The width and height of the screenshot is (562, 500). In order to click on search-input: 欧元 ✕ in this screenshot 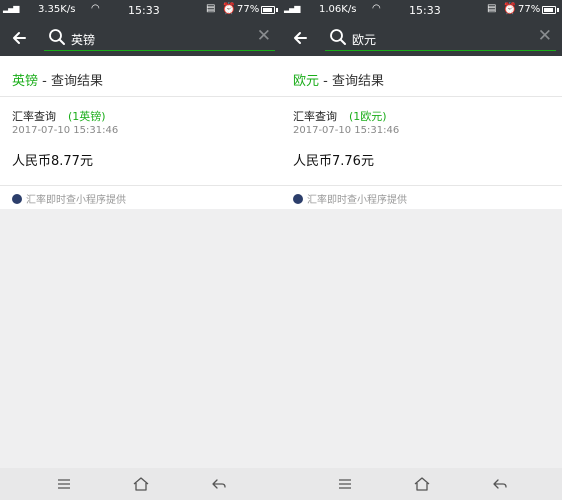, I will do `click(440, 37)`.